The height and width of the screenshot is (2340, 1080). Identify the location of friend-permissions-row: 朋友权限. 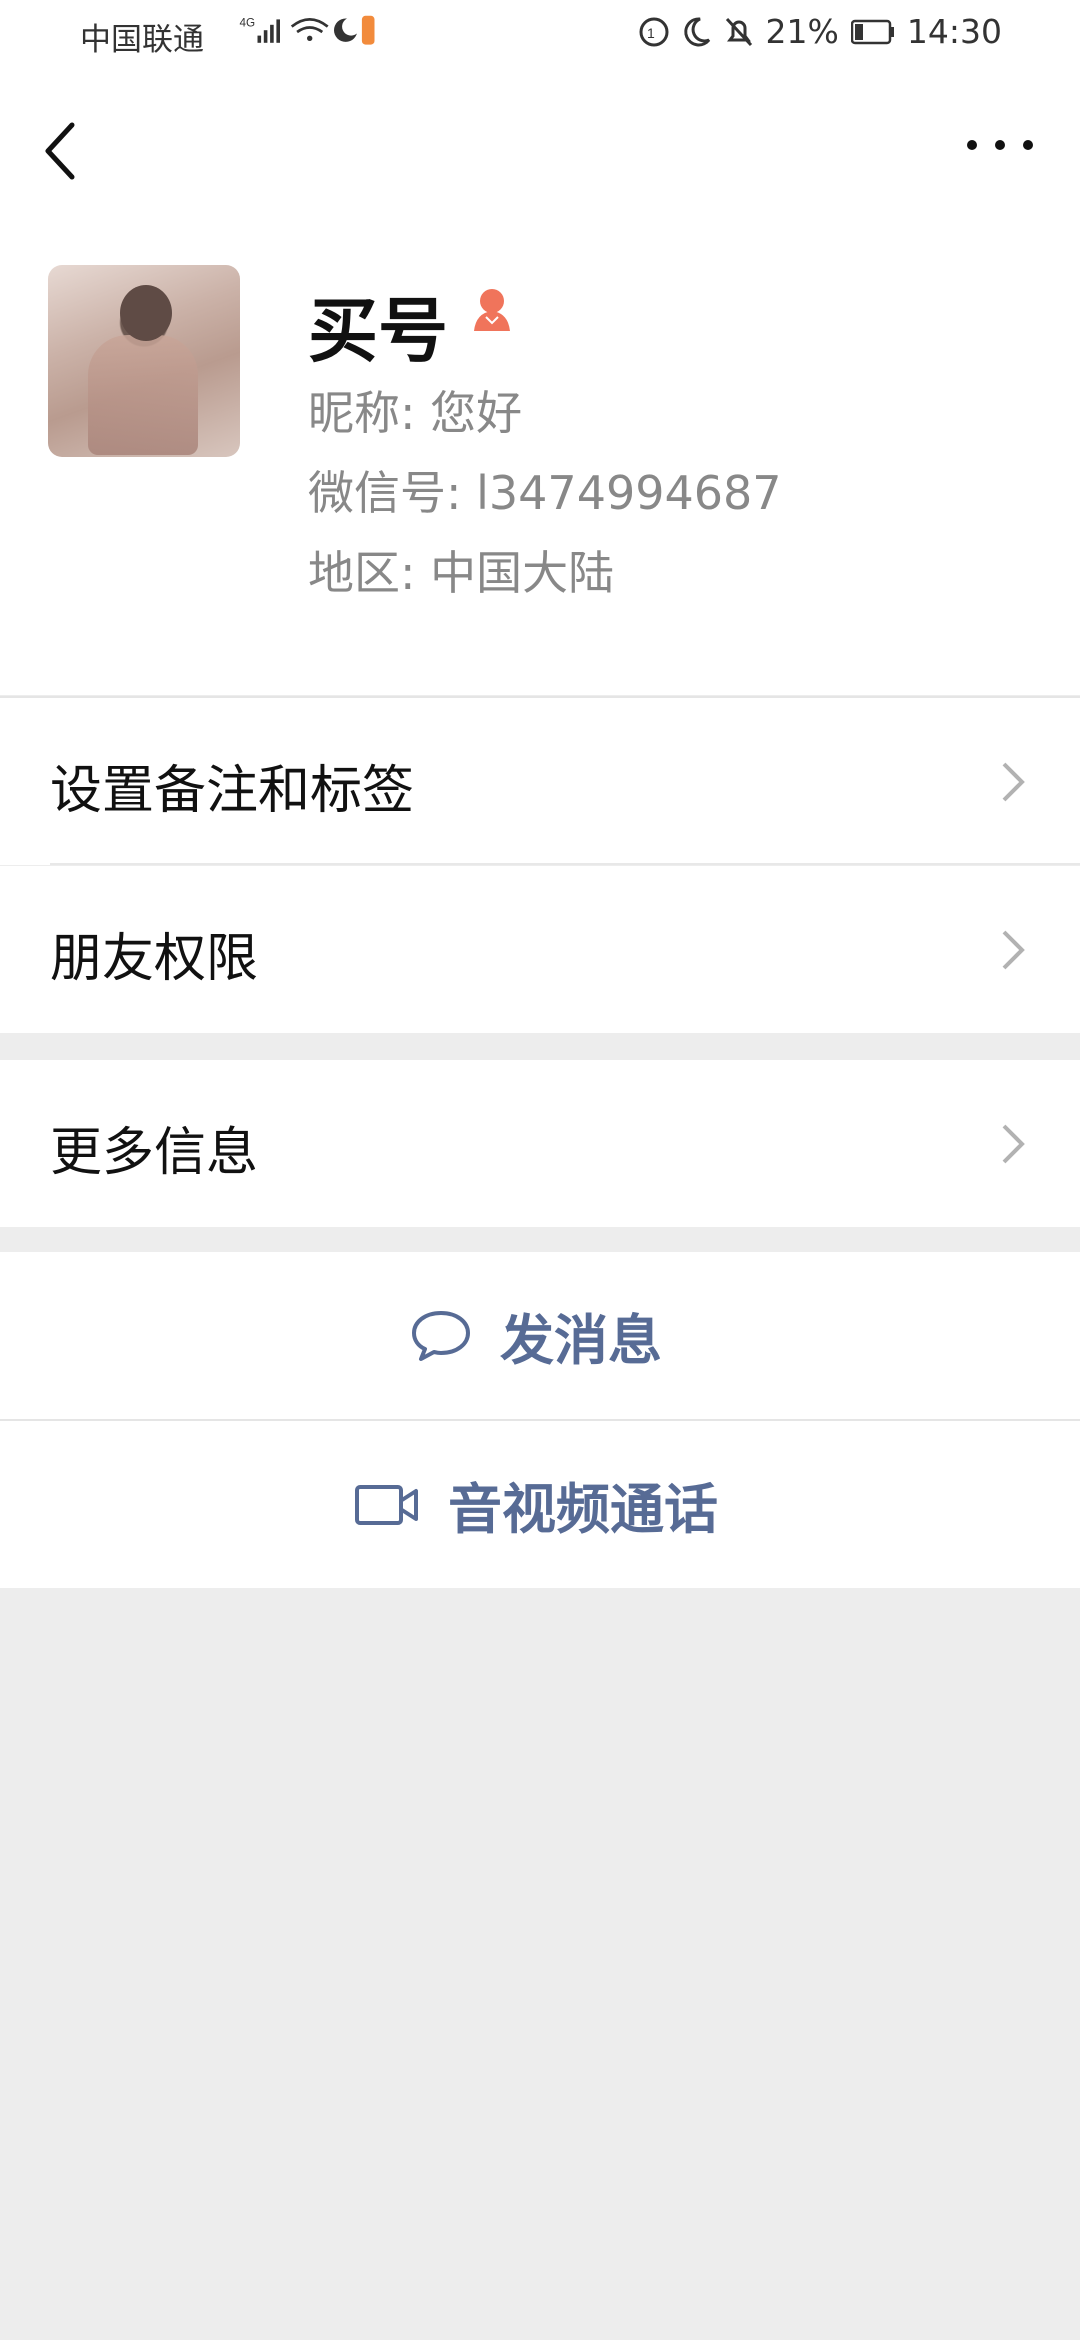
(540, 949).